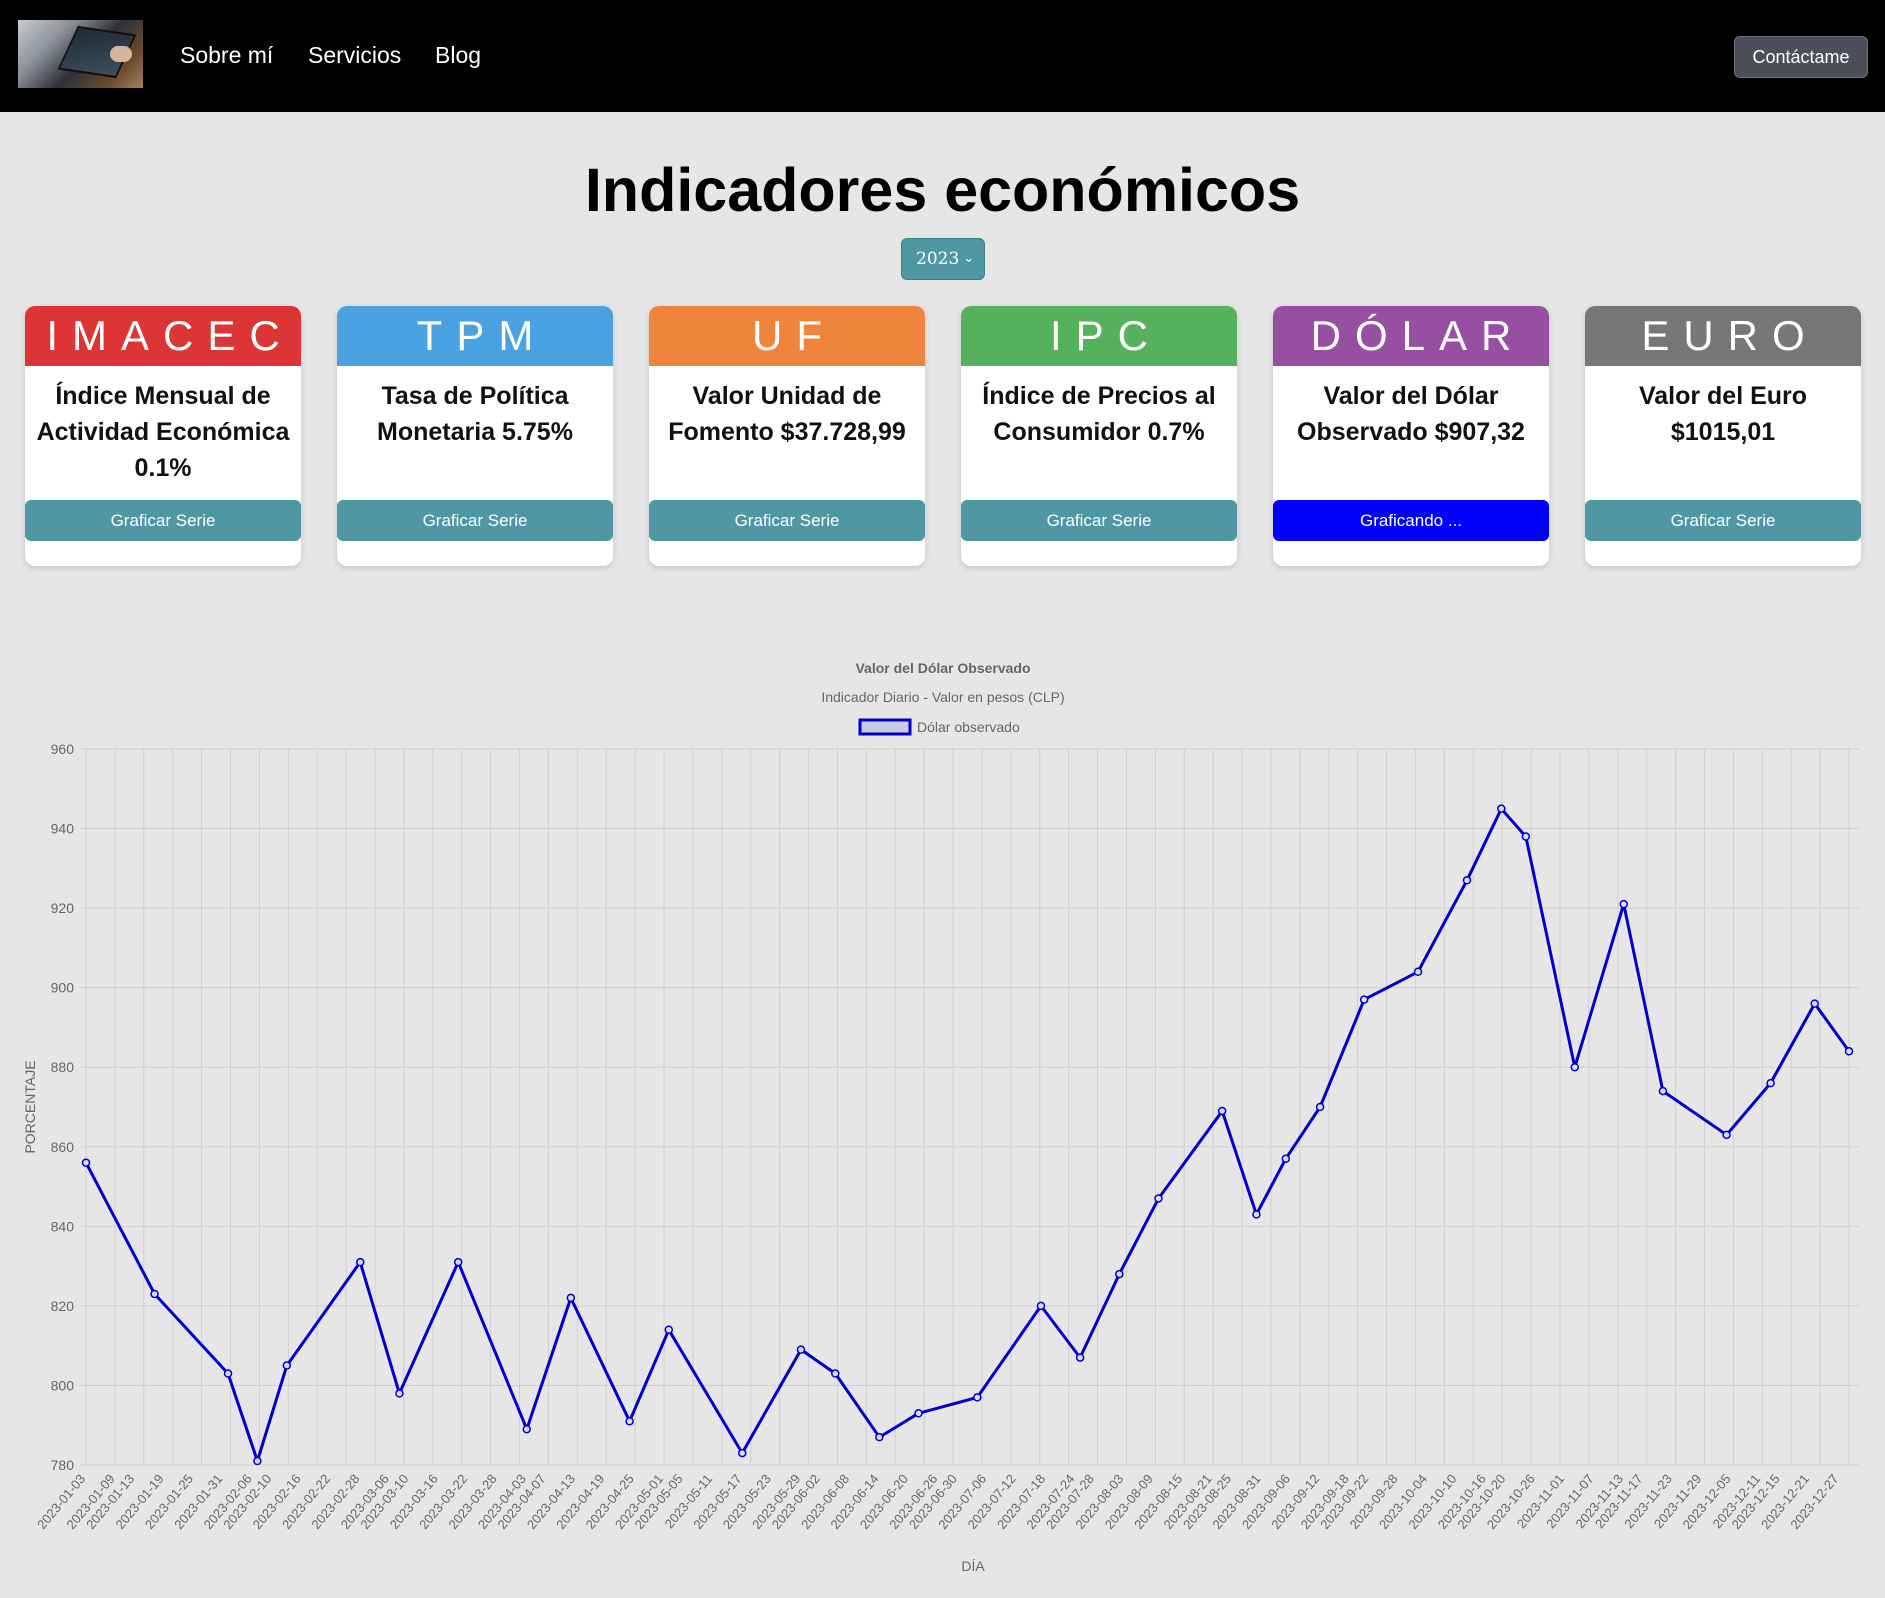 The image size is (1885, 1598). I want to click on year-select: 2023 ⌄, so click(943, 259).